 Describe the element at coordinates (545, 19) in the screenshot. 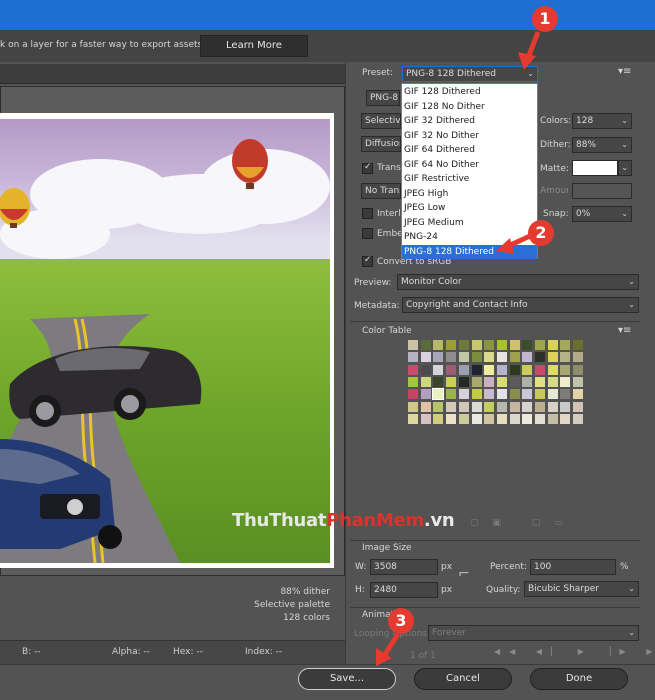

I see `step-marker-1: 1` at that location.